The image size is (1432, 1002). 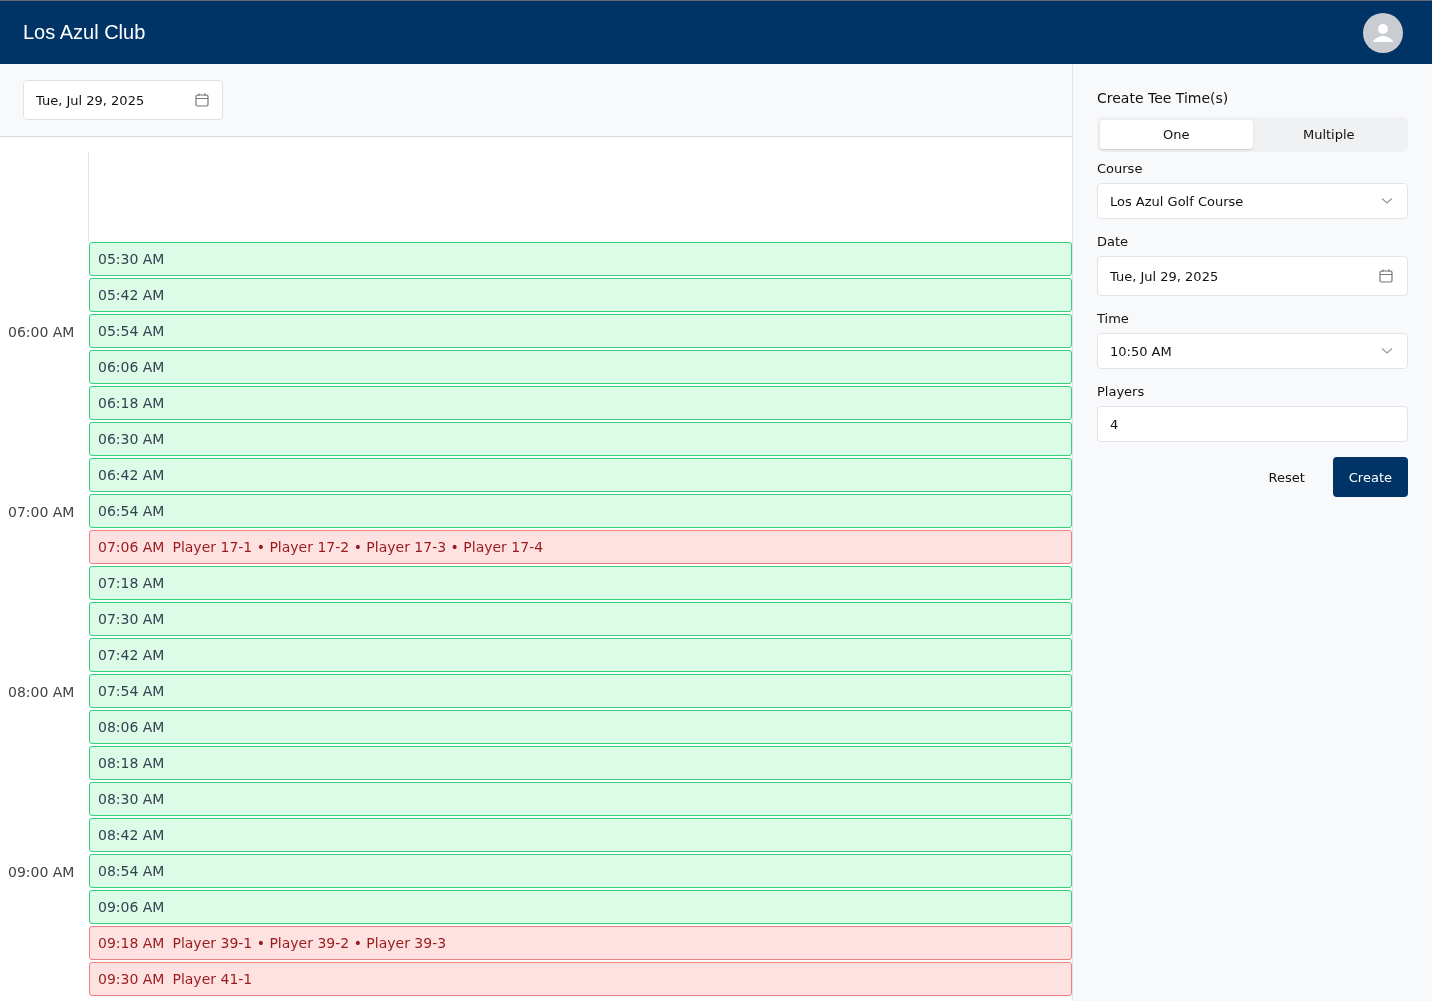 What do you see at coordinates (1286, 477) in the screenshot?
I see `reset-button: Reset` at bounding box center [1286, 477].